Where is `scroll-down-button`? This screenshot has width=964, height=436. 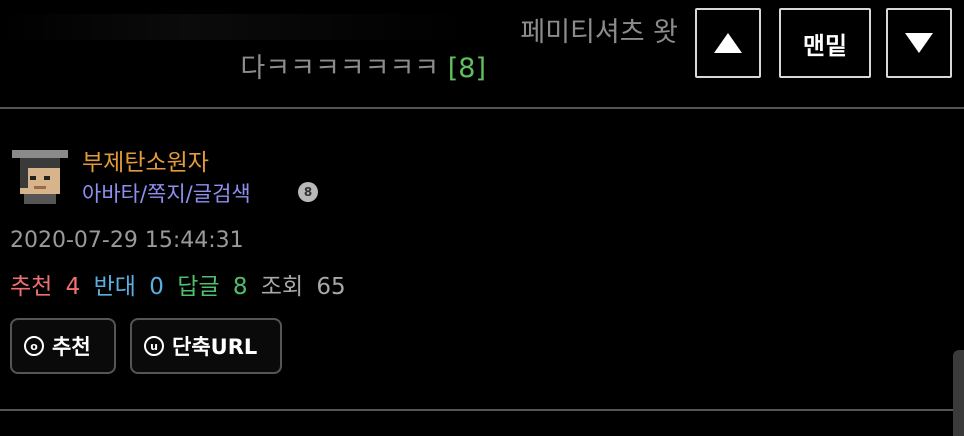
scroll-down-button is located at coordinates (919, 43).